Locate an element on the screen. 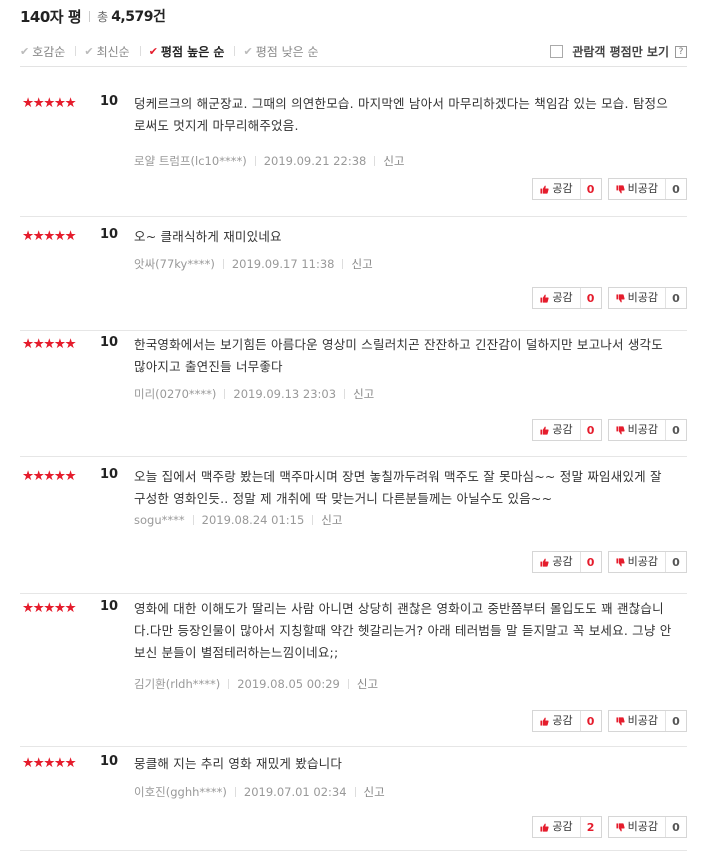 This screenshot has width=711, height=854. like-count: 2 is located at coordinates (590, 827).